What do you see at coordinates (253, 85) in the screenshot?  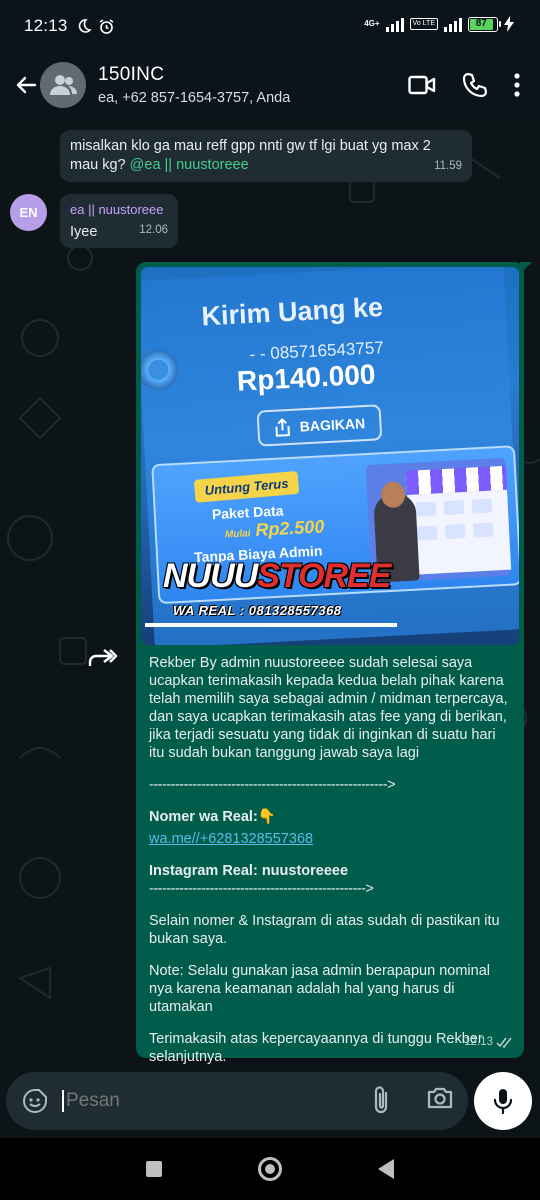 I see `chat-info: 150INC ea, +62 857-1654-3757, Anda` at bounding box center [253, 85].